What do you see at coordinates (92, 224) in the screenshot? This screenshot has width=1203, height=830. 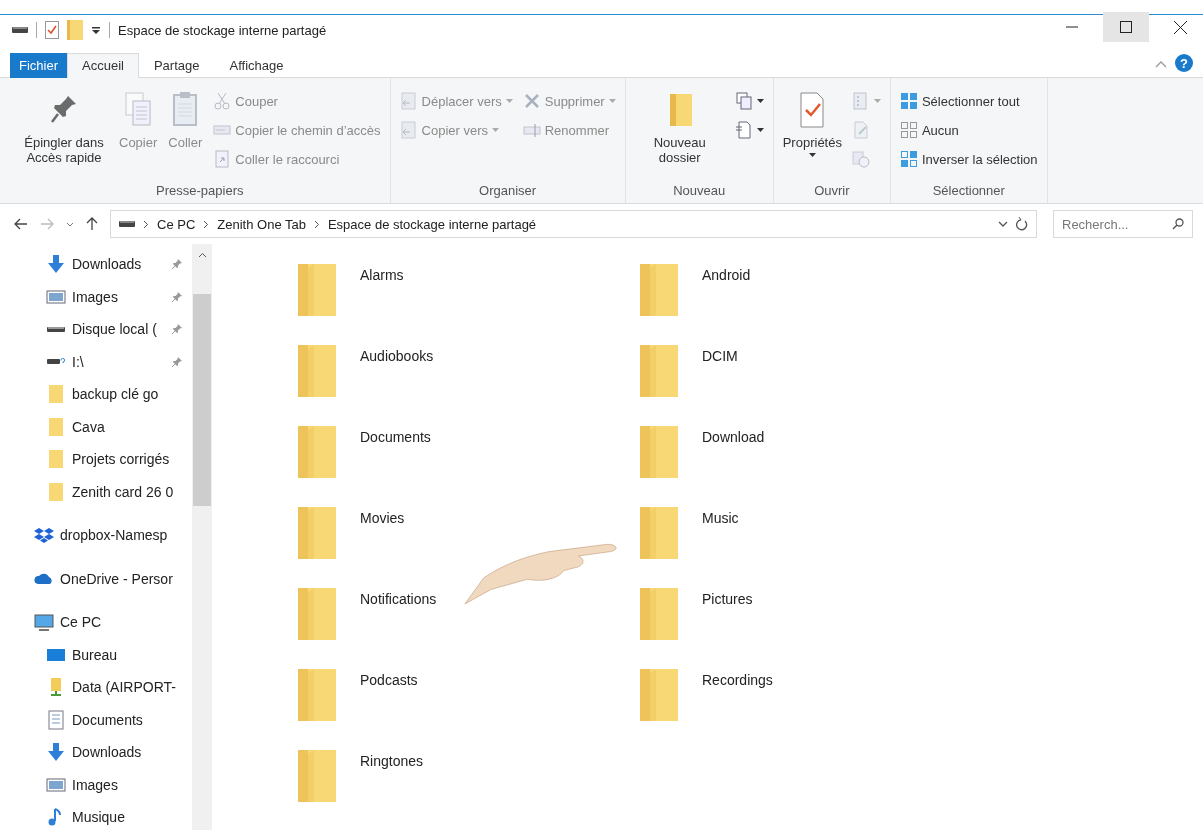 I see `up-icon` at bounding box center [92, 224].